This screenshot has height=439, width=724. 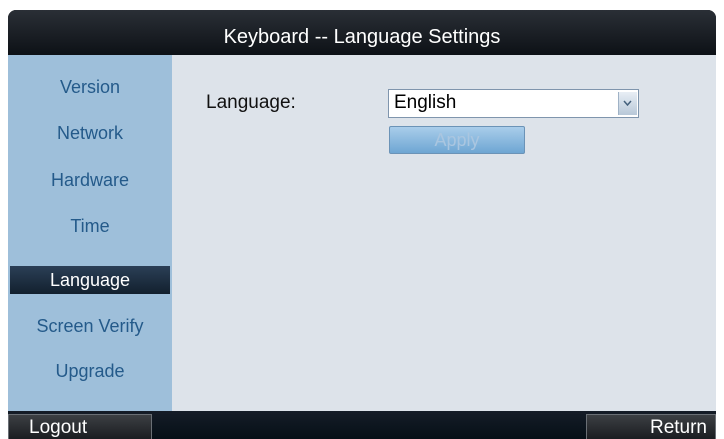 What do you see at coordinates (90, 87) in the screenshot?
I see `sidebar-item-version: Version` at bounding box center [90, 87].